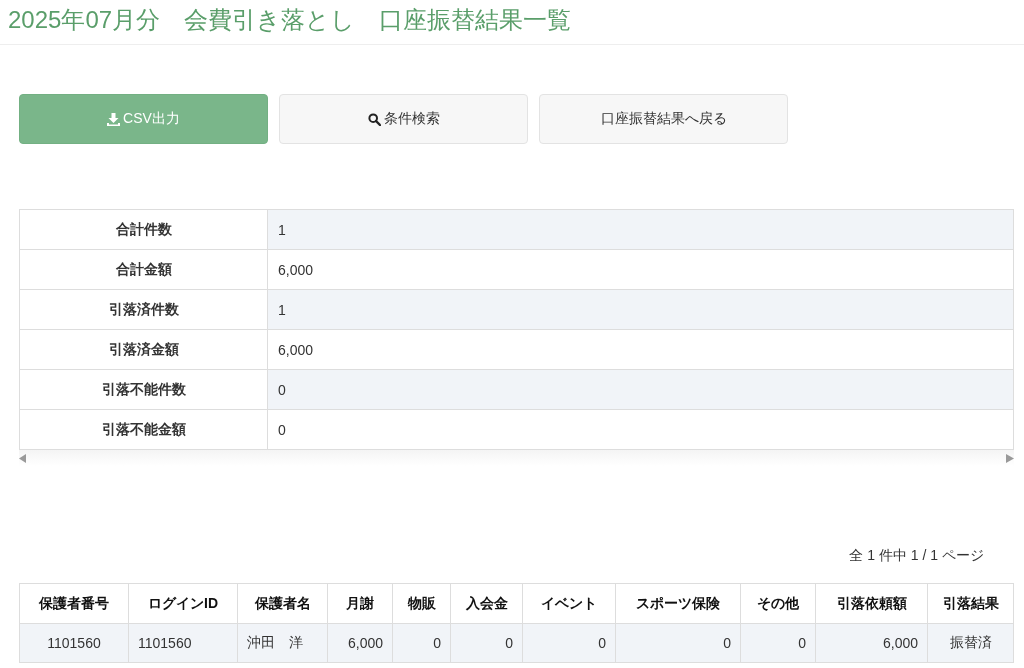 This screenshot has width=1024, height=668. What do you see at coordinates (871, 603) in the screenshot?
I see `column-header: 引落依頼額` at bounding box center [871, 603].